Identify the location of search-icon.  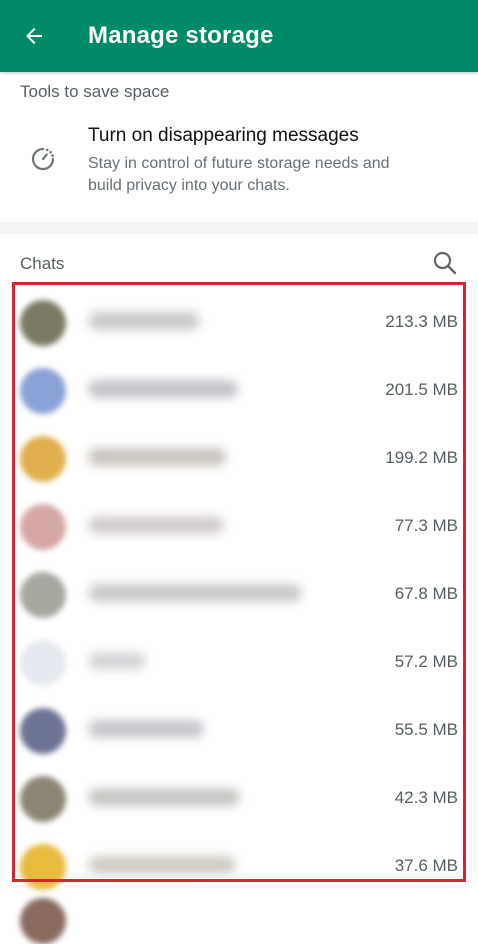
(445, 263).